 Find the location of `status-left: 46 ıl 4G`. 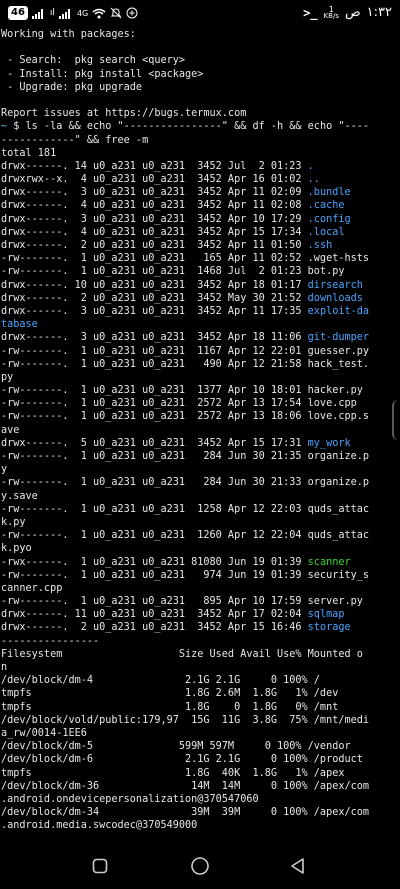

status-left: 46 ıl 4G is located at coordinates (73, 13).